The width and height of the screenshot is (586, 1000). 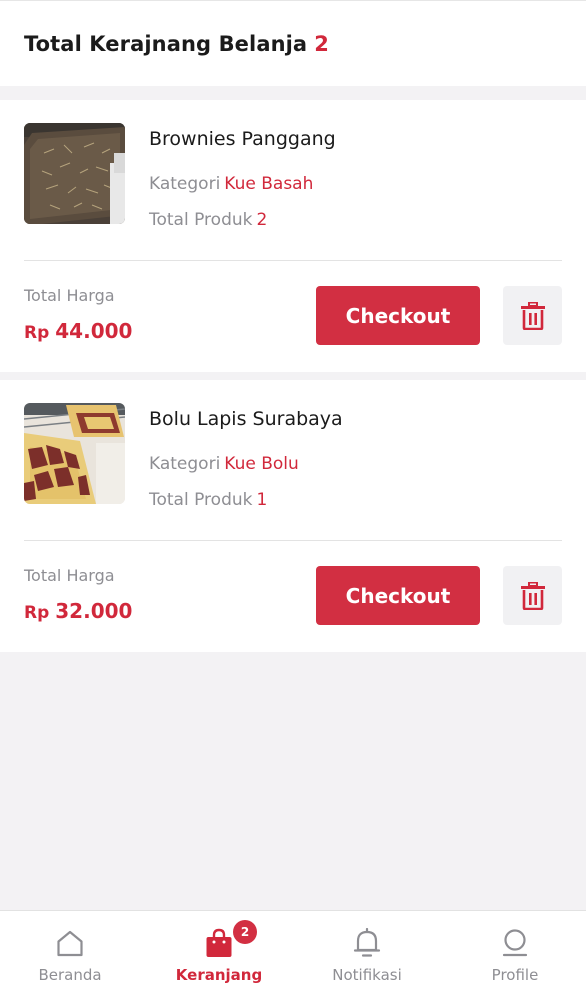 I want to click on product-quantity: Total Produk 2, so click(x=208, y=220).